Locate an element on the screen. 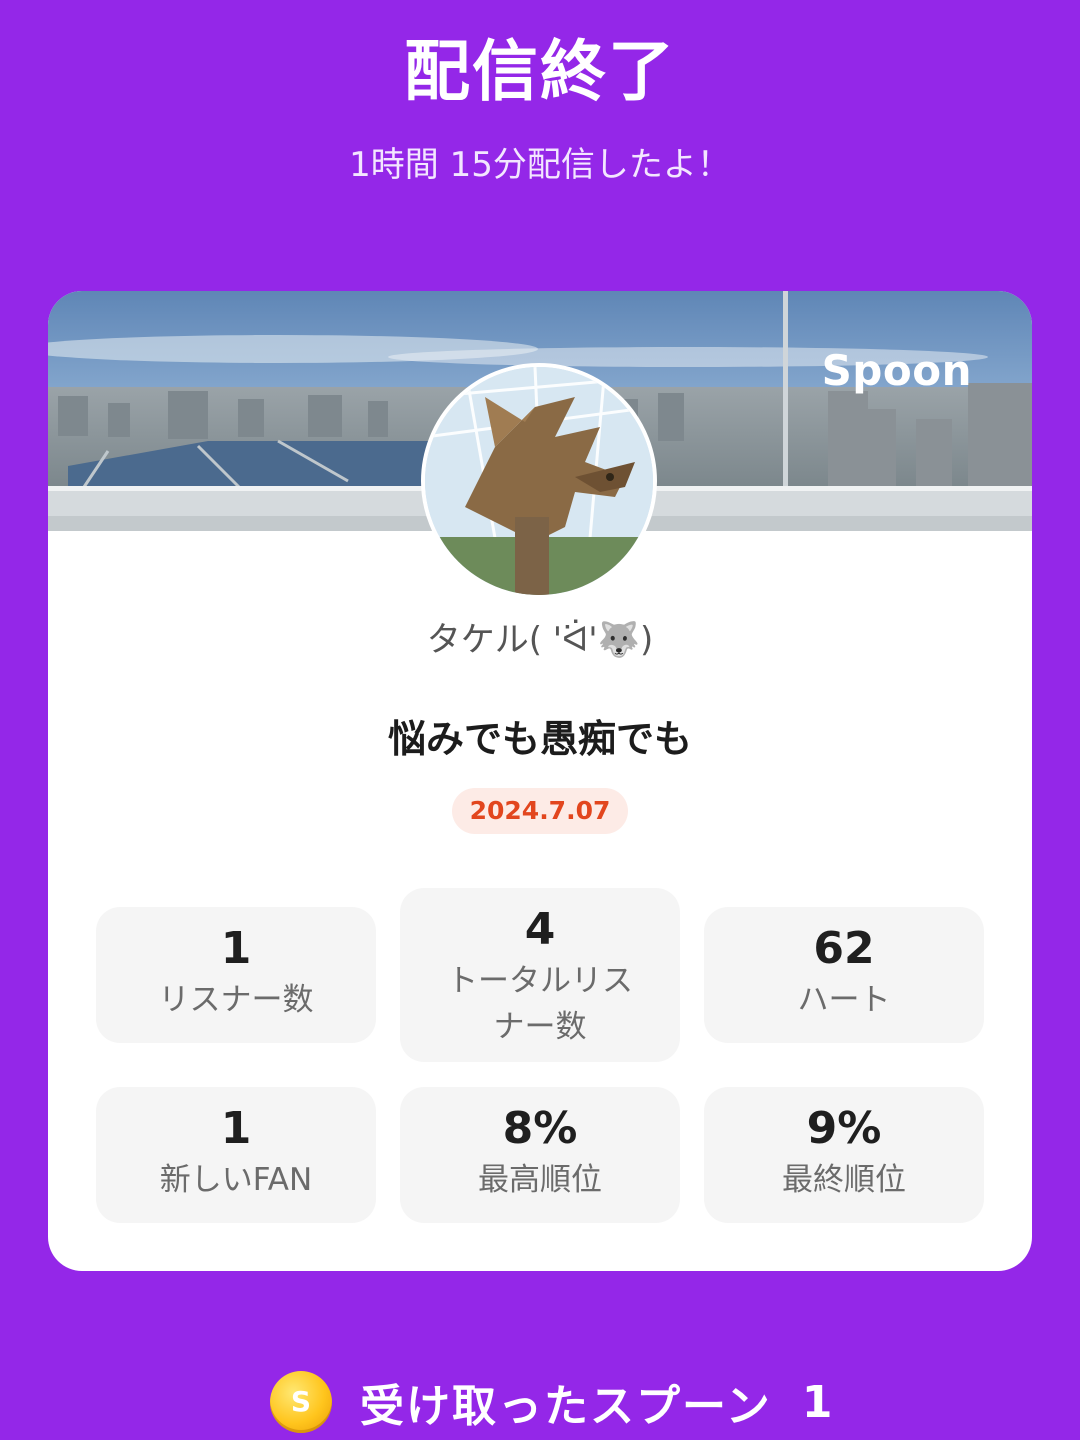 The height and width of the screenshot is (1440, 1080). stat-best-rank: 8% 最高順位 is located at coordinates (540, 1155).